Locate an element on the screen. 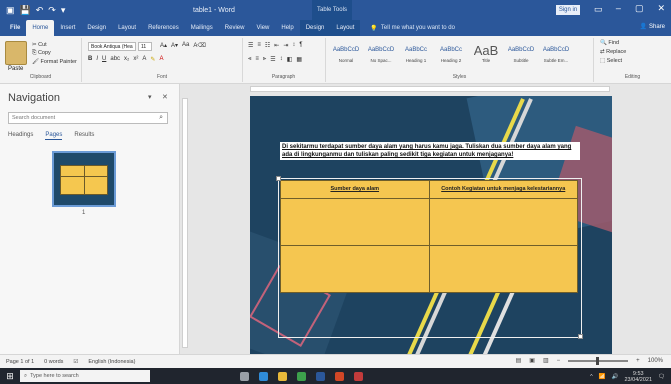 This screenshot has width=671, height=384. font-color-icon: A is located at coordinates (161, 59).